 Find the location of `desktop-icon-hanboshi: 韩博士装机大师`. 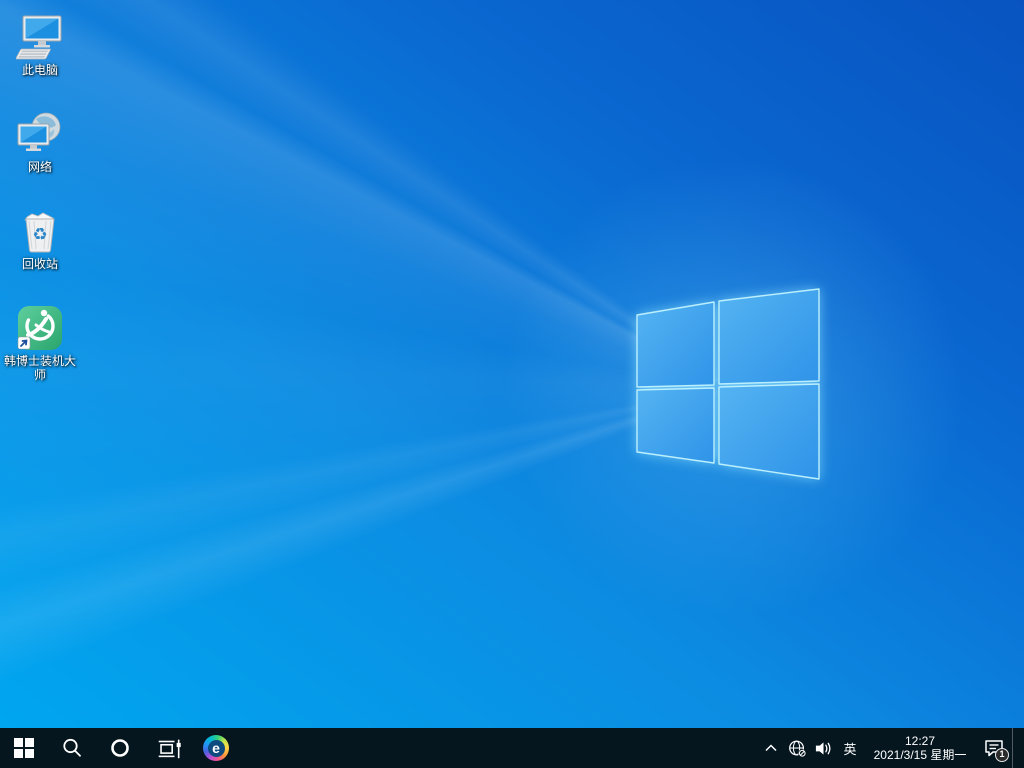

desktop-icon-hanboshi: 韩博士装机大师 is located at coordinates (40, 347).